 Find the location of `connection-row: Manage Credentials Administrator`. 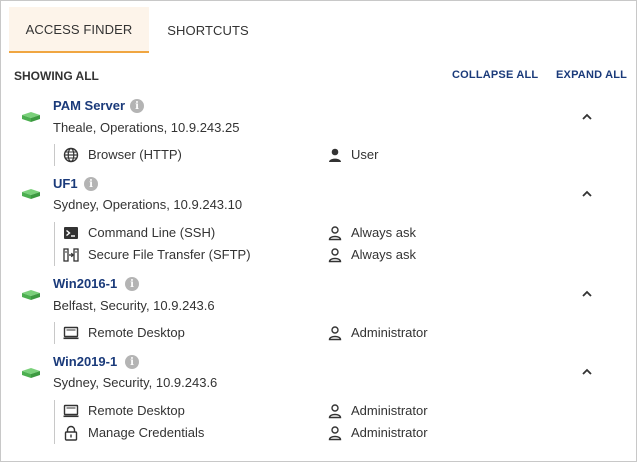

connection-row: Manage Credentials Administrator is located at coordinates (341, 433).